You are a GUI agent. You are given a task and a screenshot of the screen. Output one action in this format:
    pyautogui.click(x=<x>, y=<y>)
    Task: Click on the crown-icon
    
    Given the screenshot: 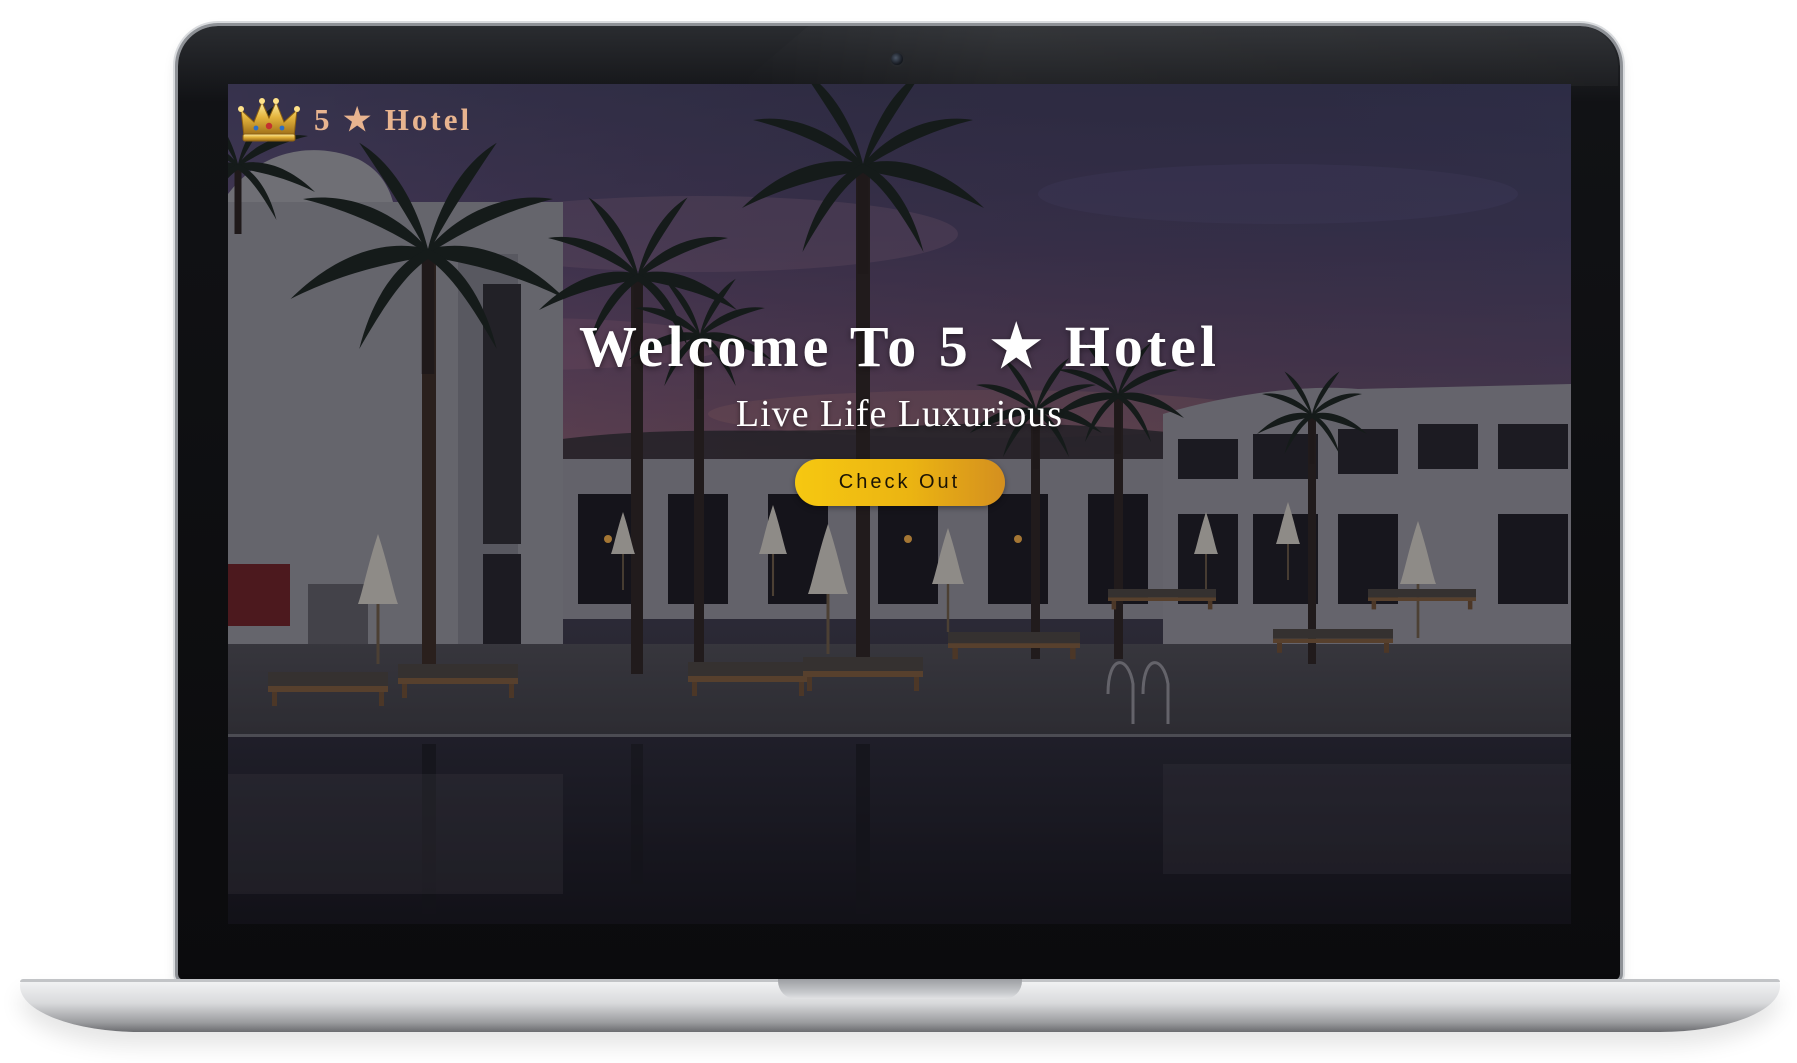 What is the action you would take?
    pyautogui.click(x=269, y=120)
    